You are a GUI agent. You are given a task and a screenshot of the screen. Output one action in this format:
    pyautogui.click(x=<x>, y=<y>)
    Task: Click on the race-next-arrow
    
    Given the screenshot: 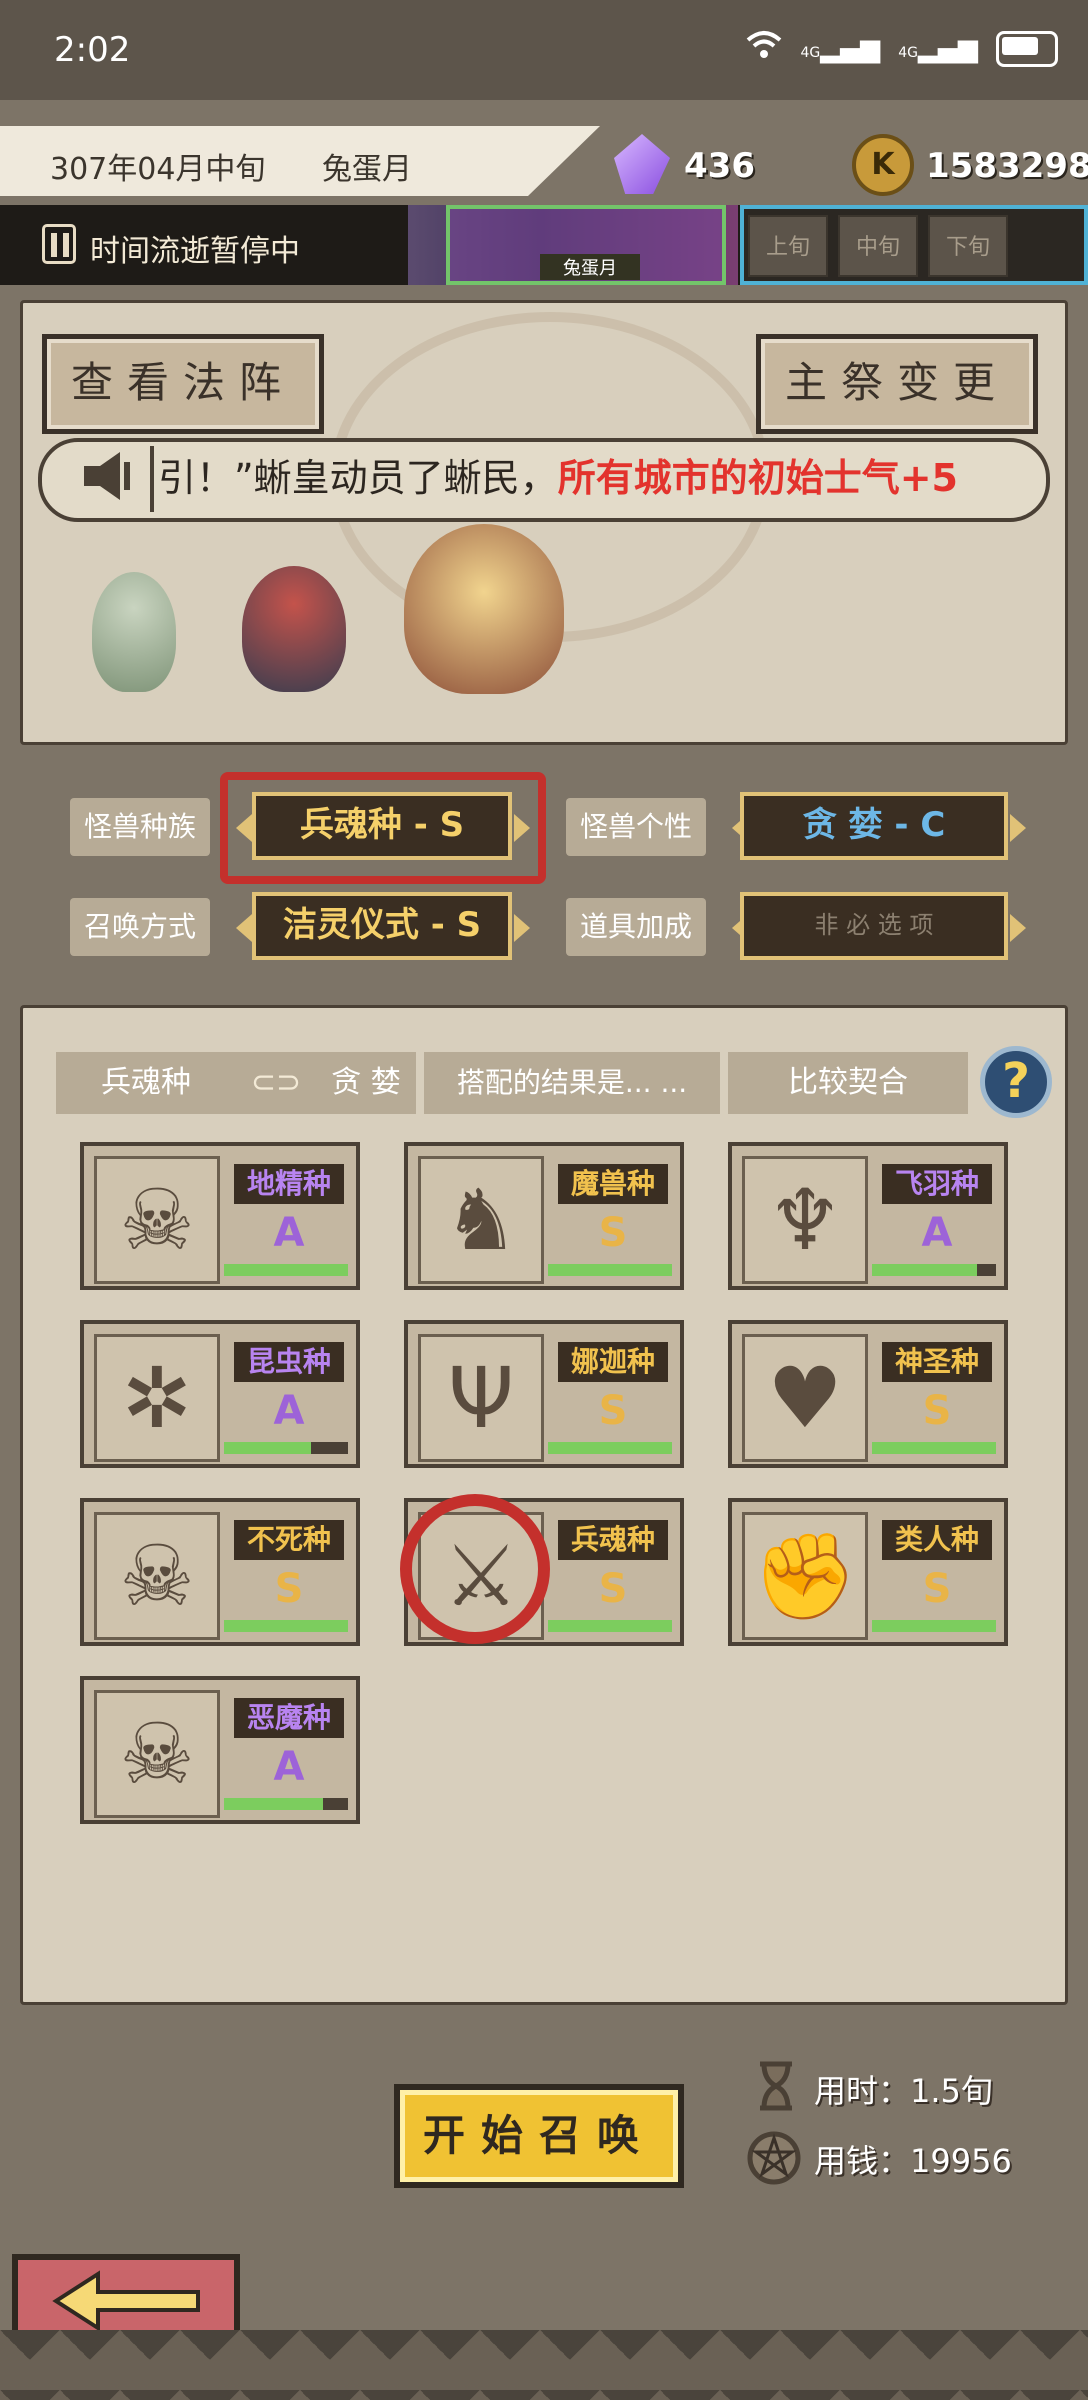 What is the action you would take?
    pyautogui.click(x=522, y=828)
    